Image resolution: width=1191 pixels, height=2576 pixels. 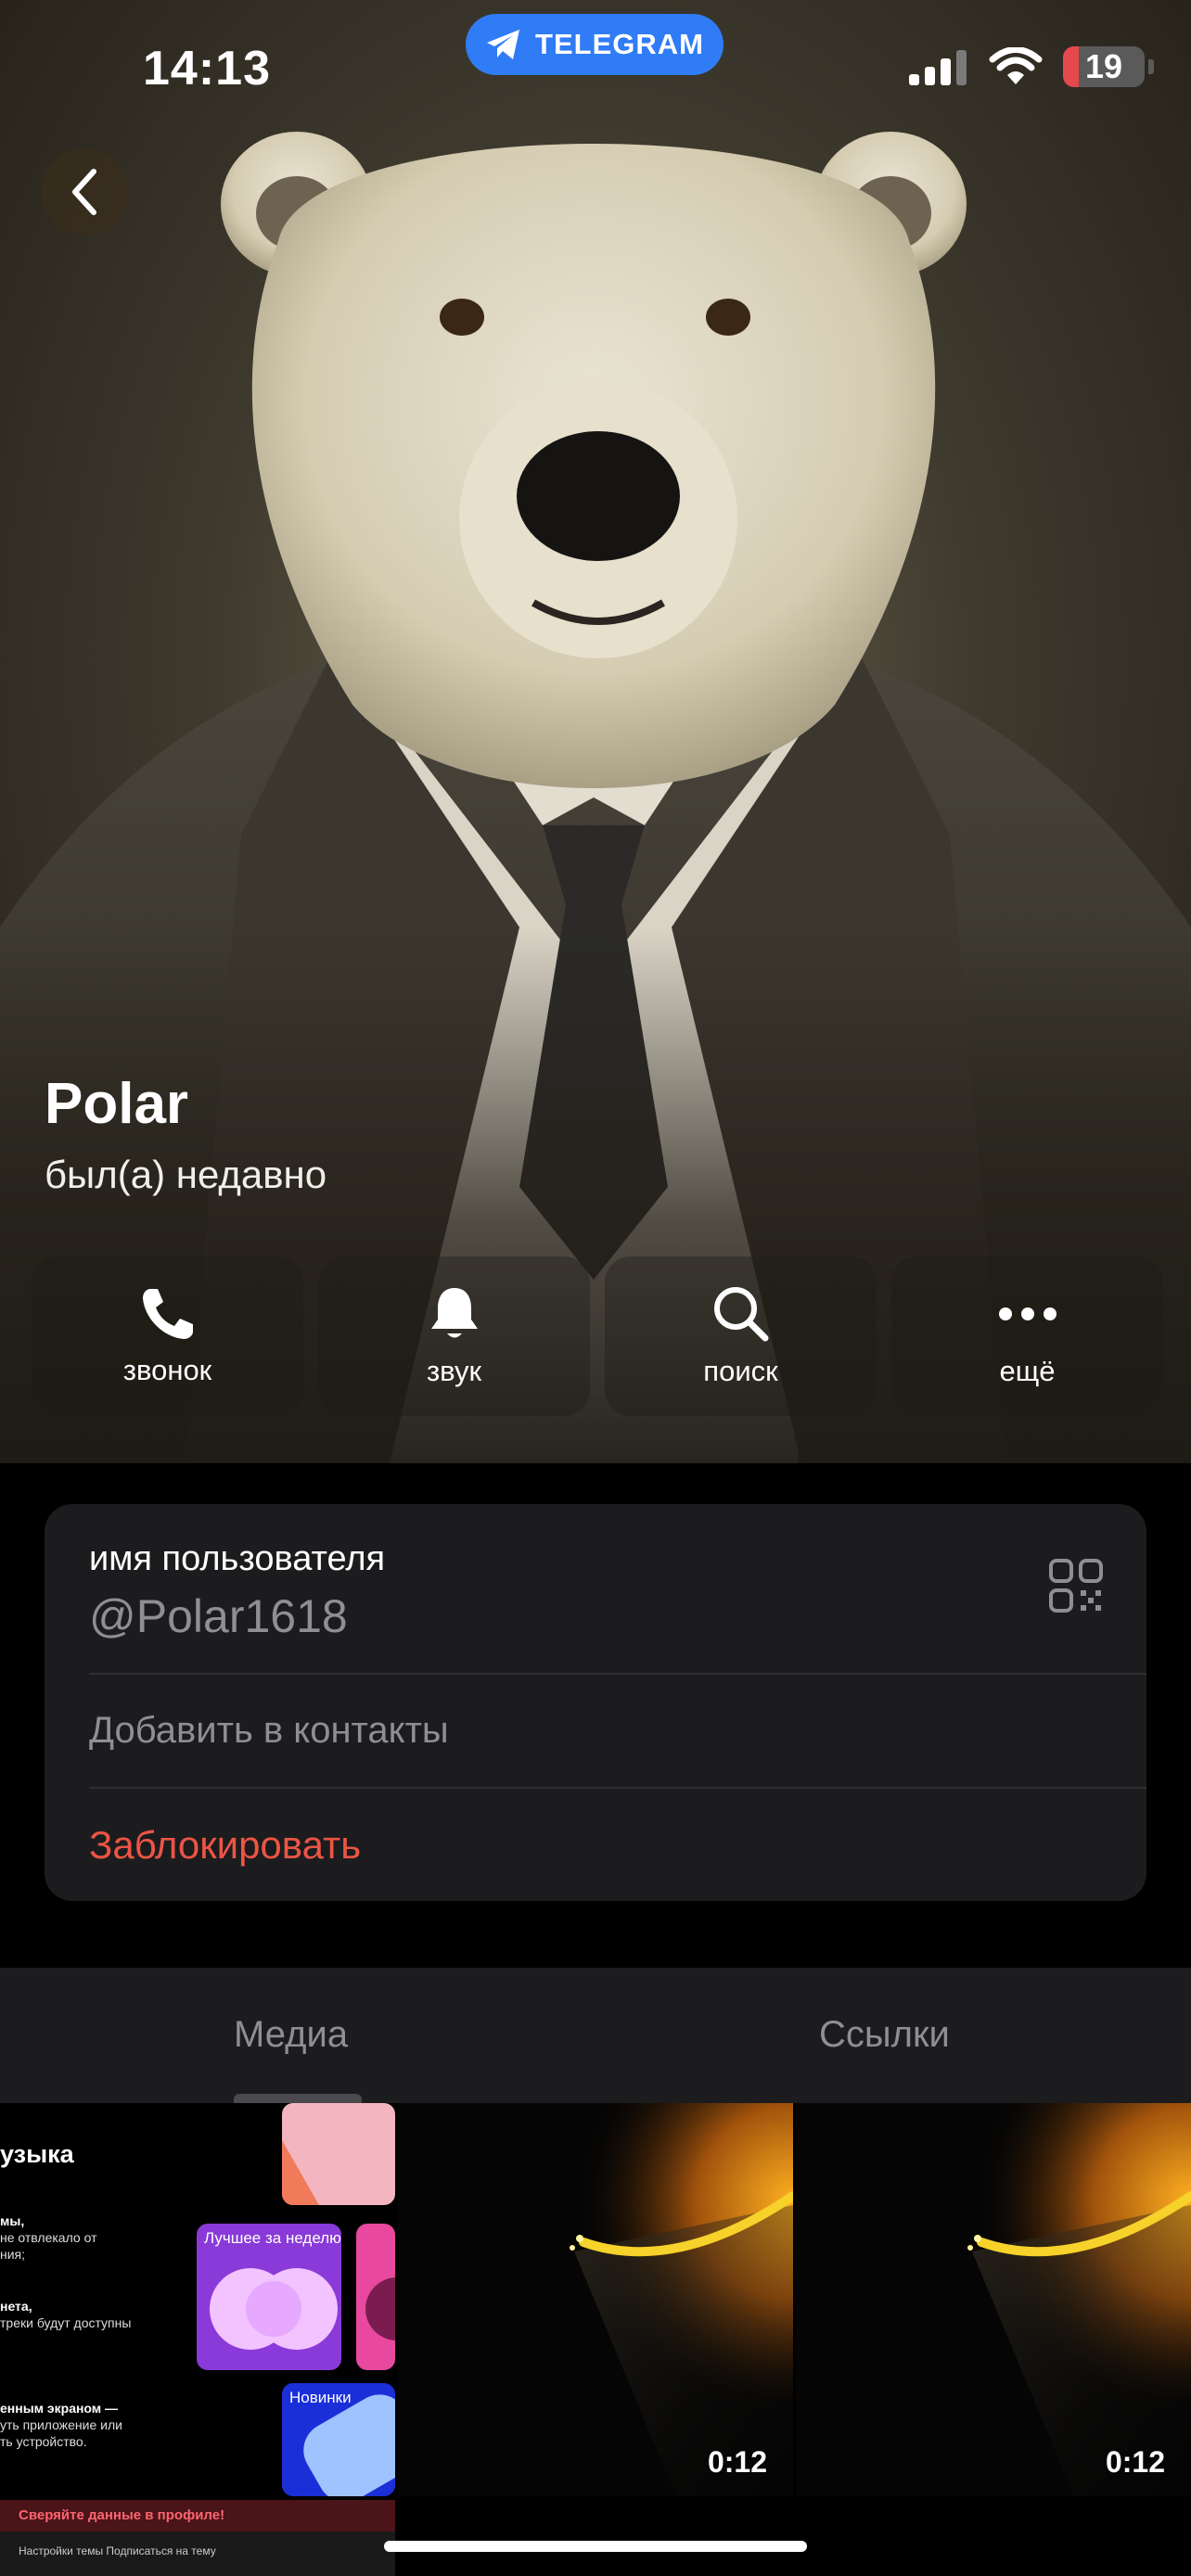 I want to click on thumb-line: нета,, so click(x=16, y=2306).